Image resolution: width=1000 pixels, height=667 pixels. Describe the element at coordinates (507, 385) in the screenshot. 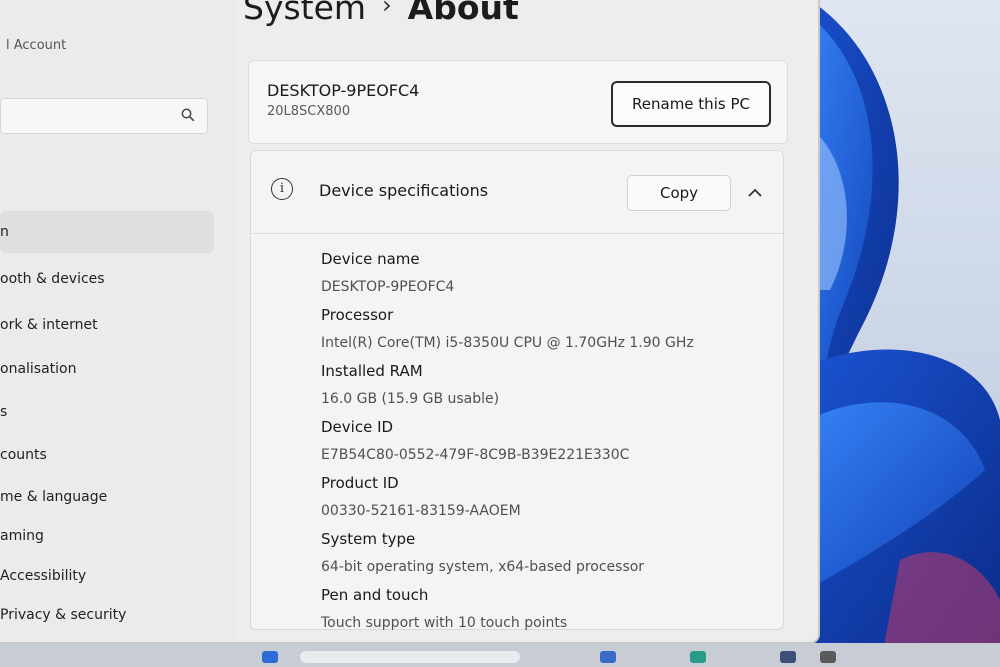

I see `spec-row-installed-ram: Installed RAM 16.0 GB (15.9 GB usable)` at that location.